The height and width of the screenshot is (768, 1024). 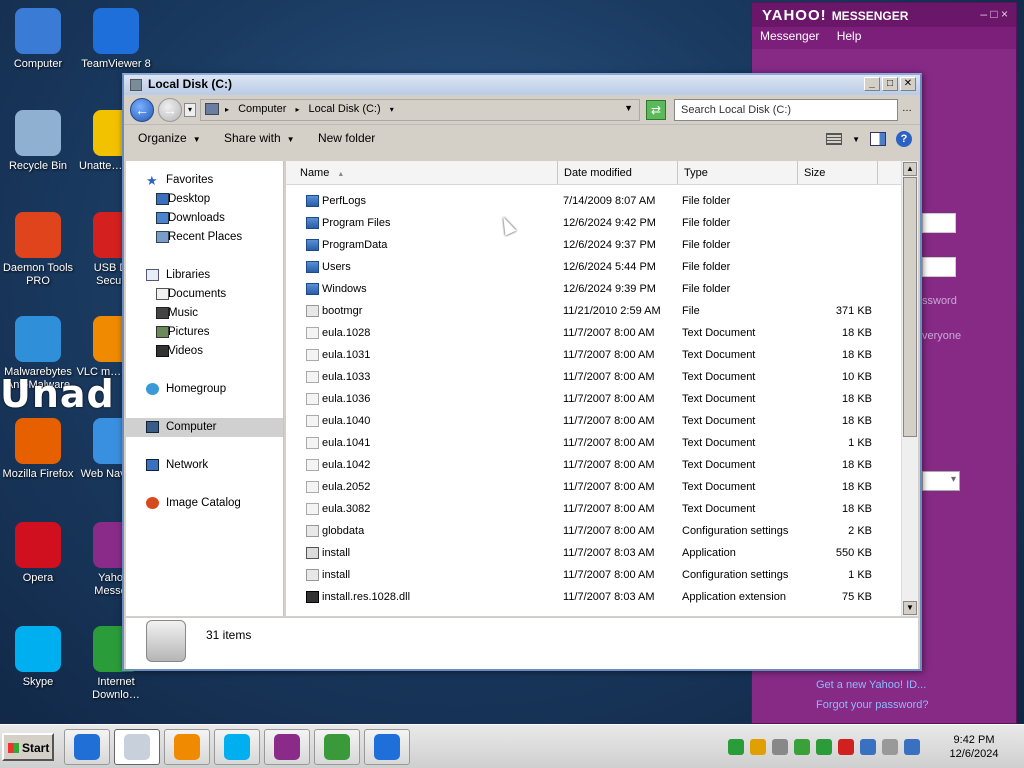 I want to click on file-date-modified: 11/7/2007 8:00 AM, so click(x=609, y=509).